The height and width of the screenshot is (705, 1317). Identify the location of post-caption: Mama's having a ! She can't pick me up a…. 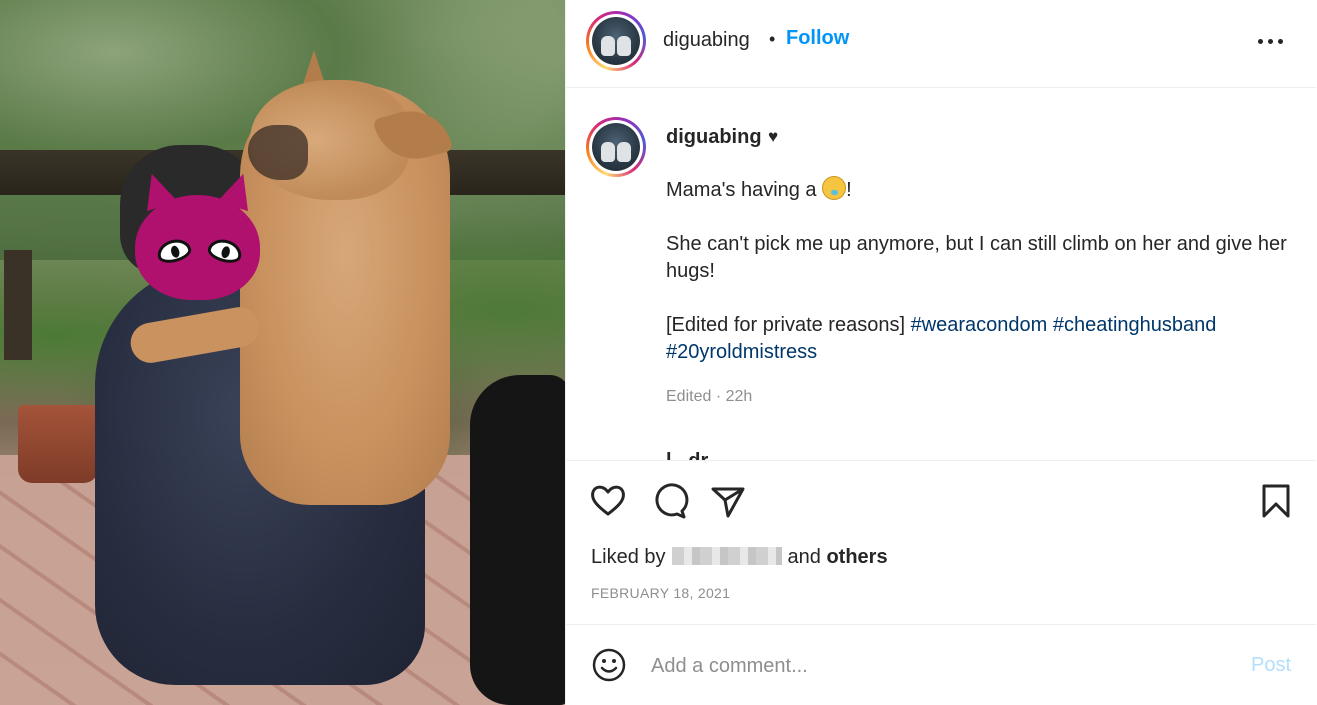
(981, 284).